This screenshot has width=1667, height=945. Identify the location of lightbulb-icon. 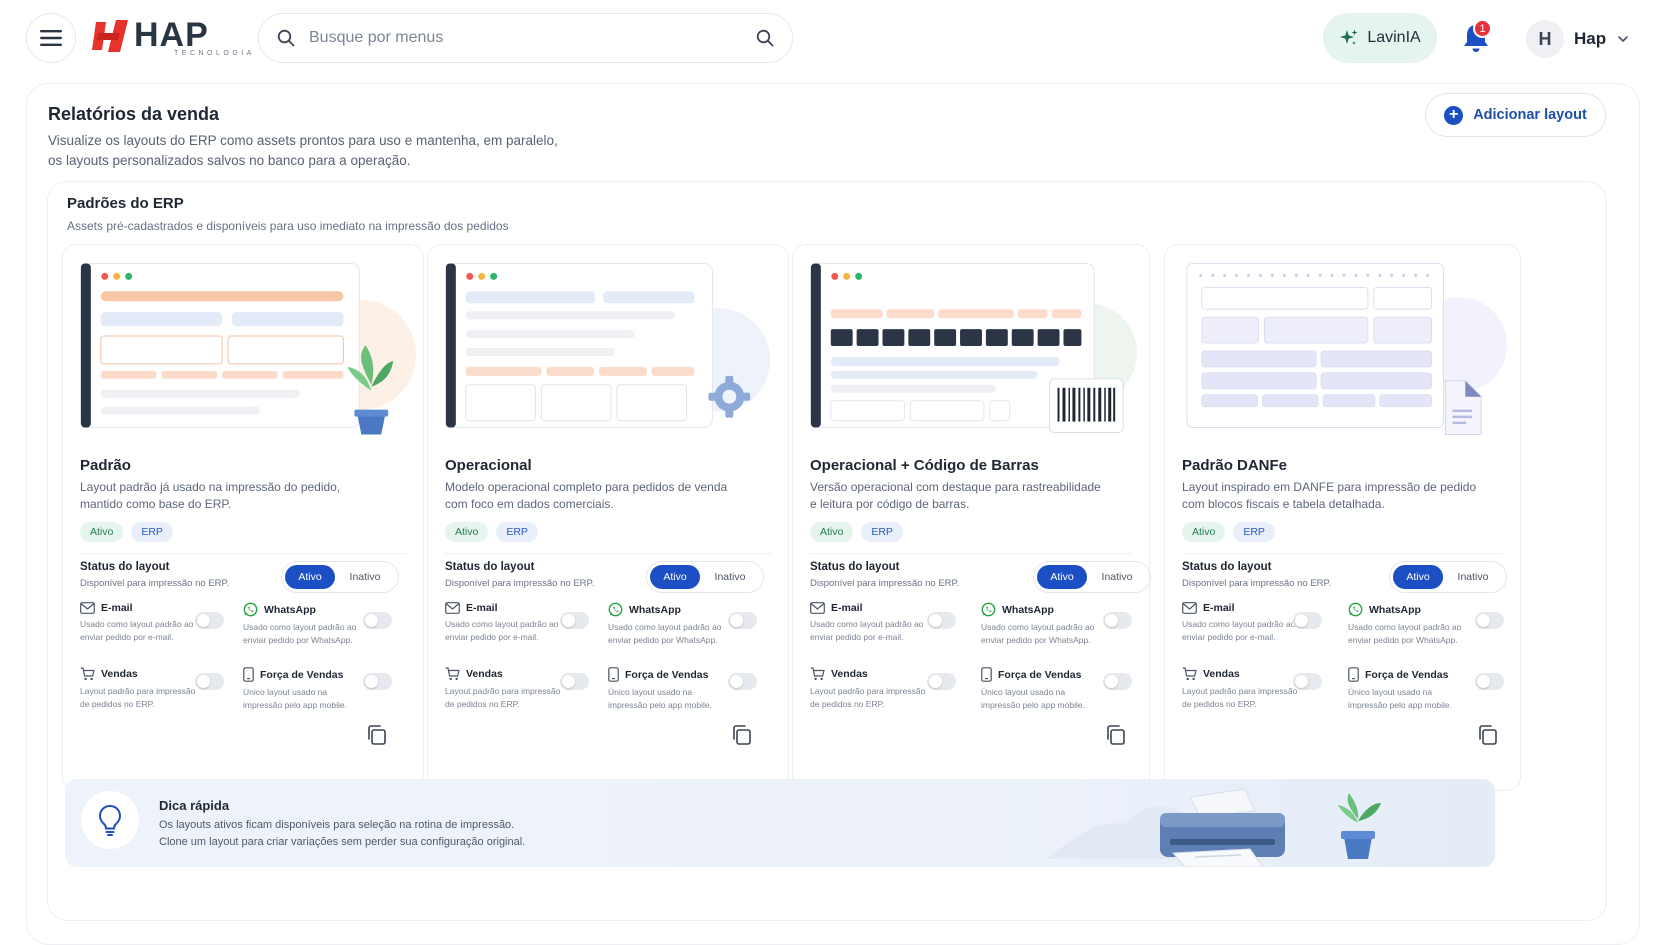
(110, 820).